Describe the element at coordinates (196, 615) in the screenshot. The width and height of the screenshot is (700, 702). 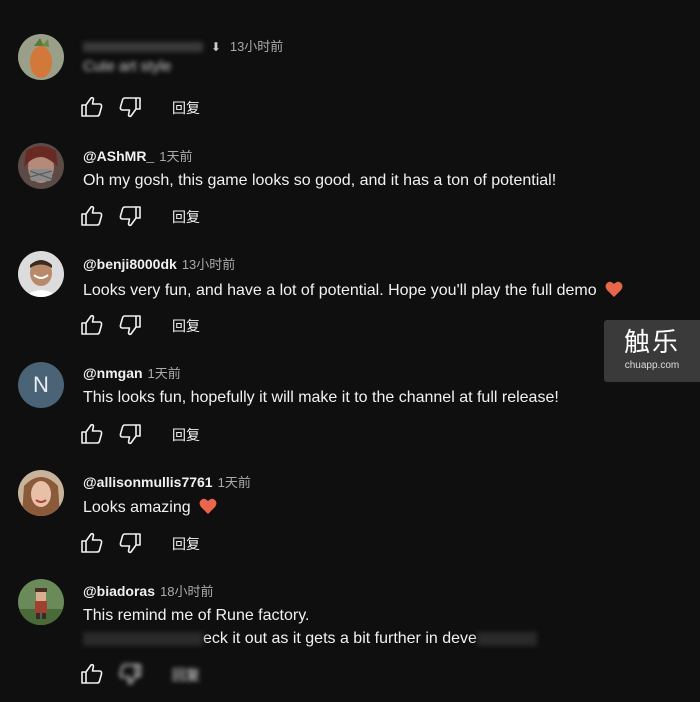
I see `comment-text: This remind me of Rune factory.` at that location.